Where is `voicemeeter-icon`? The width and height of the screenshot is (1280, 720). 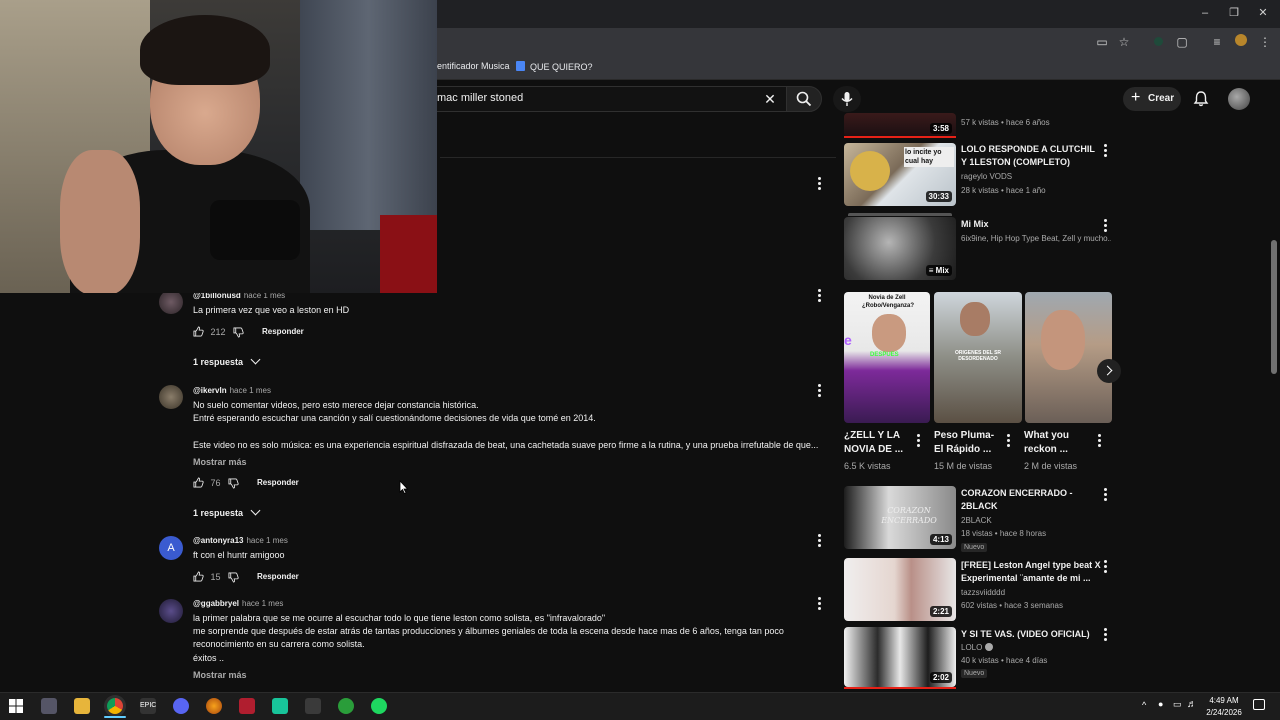 voicemeeter-icon is located at coordinates (247, 706).